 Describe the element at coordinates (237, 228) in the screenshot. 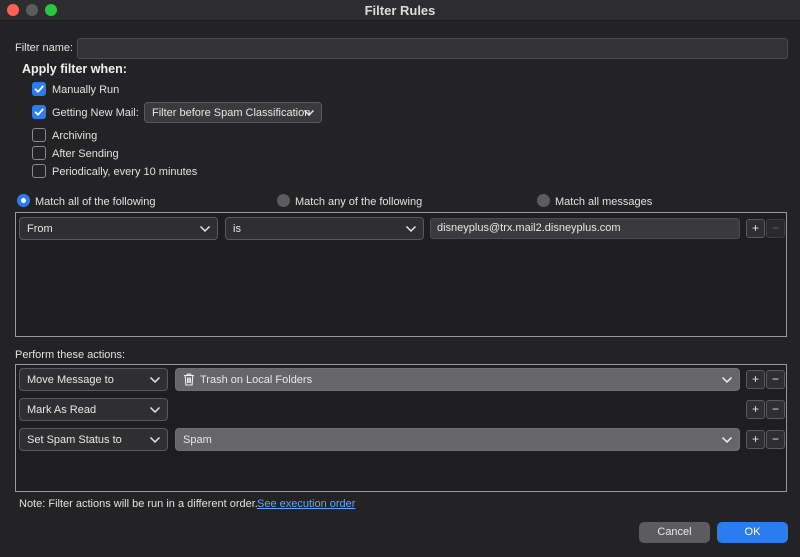

I see `condition-operator-value: is` at that location.